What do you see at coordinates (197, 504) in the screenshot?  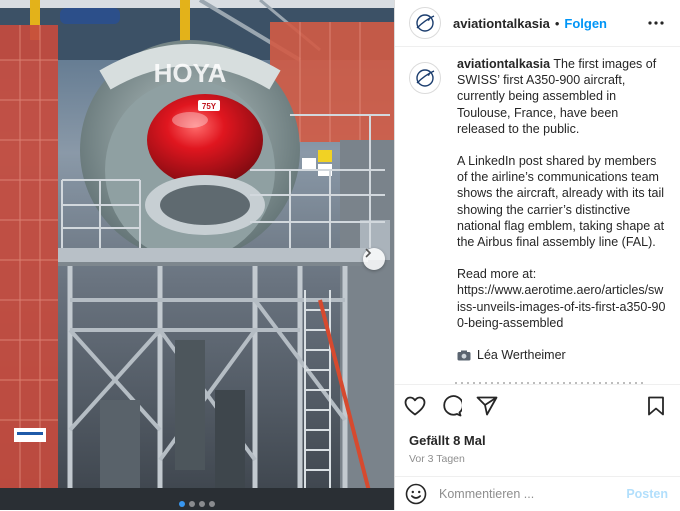 I see `carousel-indicator` at bounding box center [197, 504].